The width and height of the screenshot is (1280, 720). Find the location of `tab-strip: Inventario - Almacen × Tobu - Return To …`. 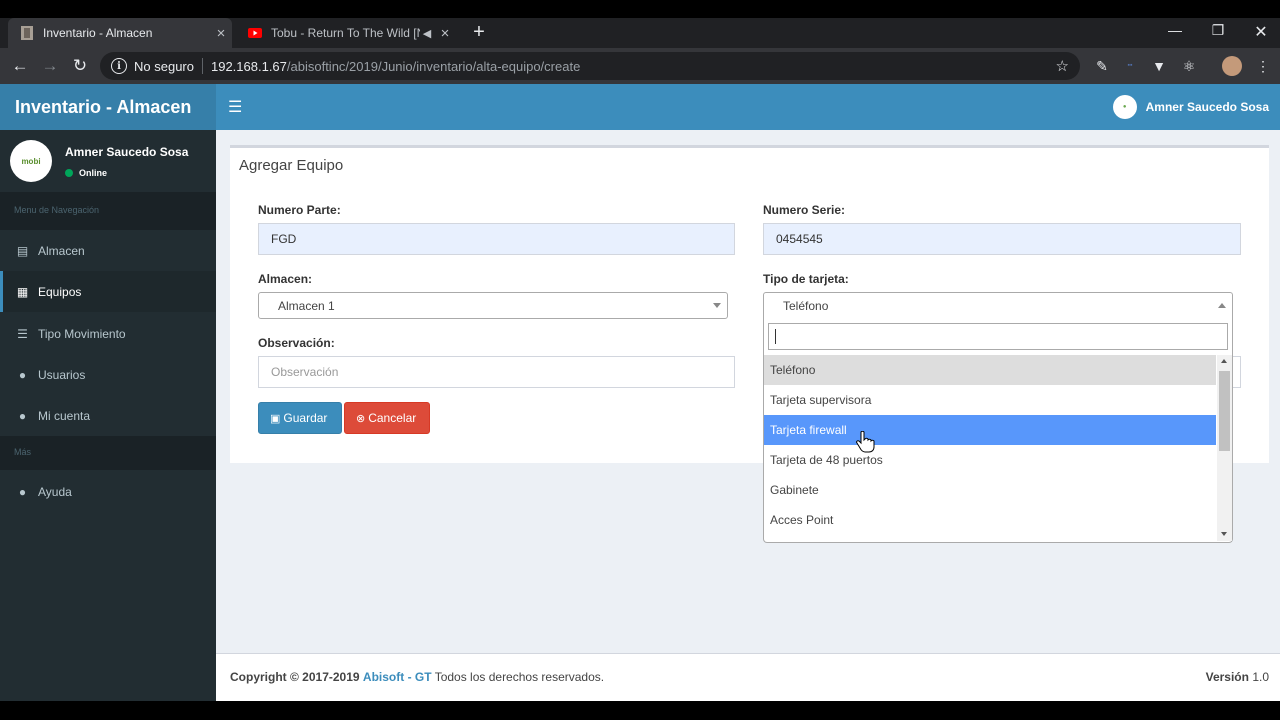

tab-strip: Inventario - Almacen × Tobu - Return To … is located at coordinates (640, 33).